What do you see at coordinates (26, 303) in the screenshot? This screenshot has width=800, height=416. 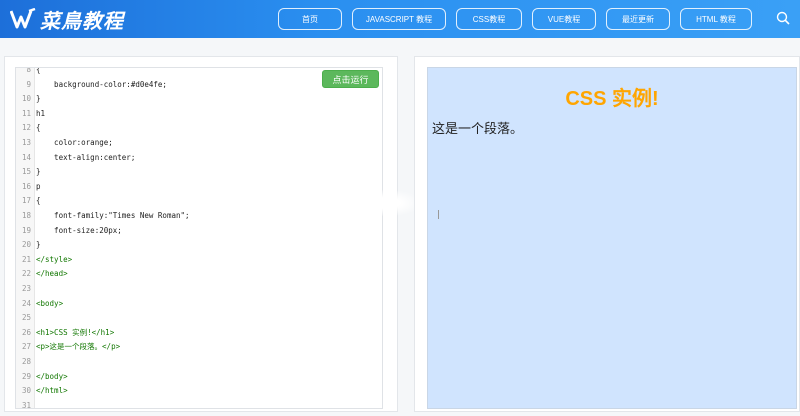 I see `line-number: 24` at bounding box center [26, 303].